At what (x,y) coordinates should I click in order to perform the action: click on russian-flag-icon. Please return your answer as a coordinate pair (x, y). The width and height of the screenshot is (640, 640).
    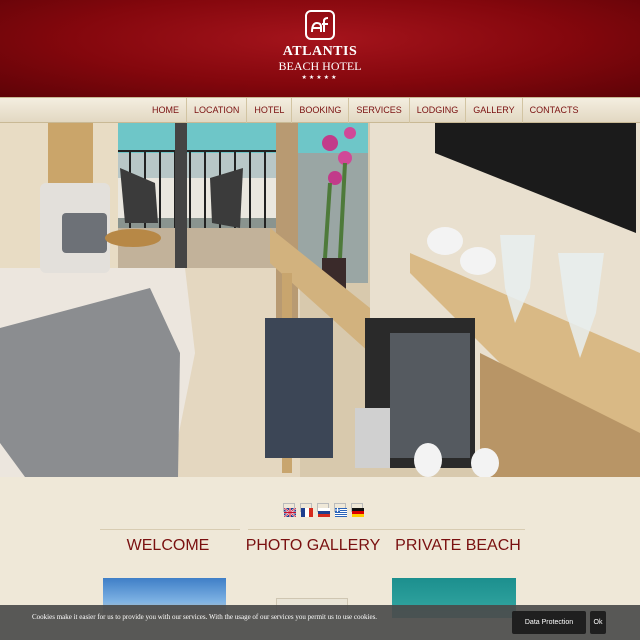
    Looking at the image, I should click on (323, 510).